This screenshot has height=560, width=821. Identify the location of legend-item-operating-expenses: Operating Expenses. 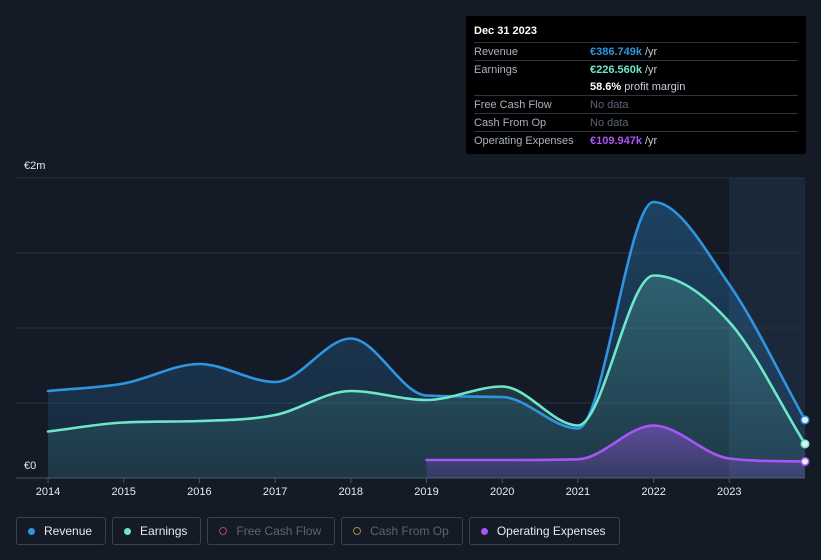
(544, 531).